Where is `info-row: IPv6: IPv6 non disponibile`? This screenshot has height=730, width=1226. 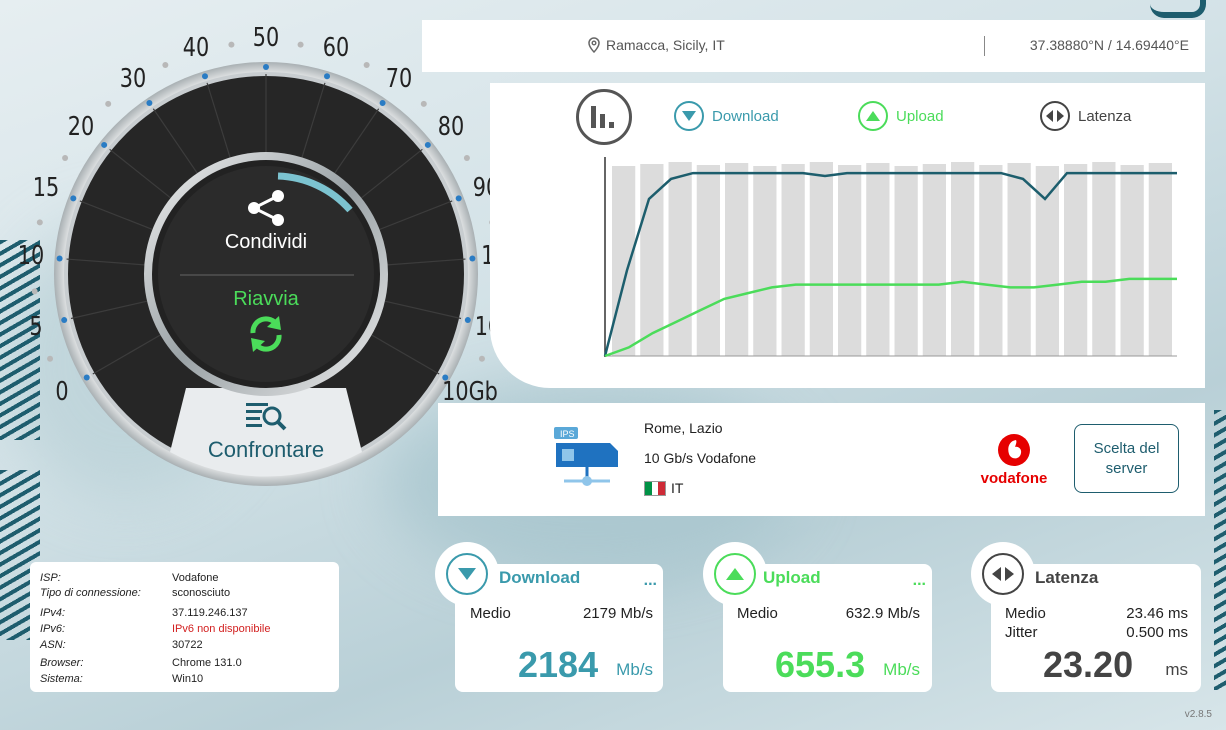 info-row: IPv6: IPv6 non disponibile is located at coordinates (155, 629).